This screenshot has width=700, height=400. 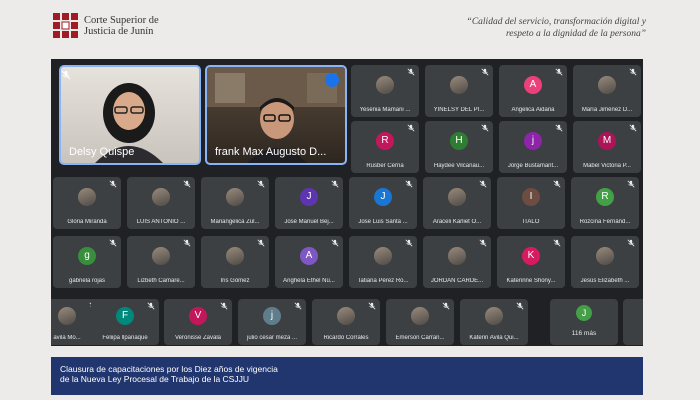 What do you see at coordinates (575, 34) in the screenshot?
I see `slogan-line2: respeto a la dignidad de la persona”` at bounding box center [575, 34].